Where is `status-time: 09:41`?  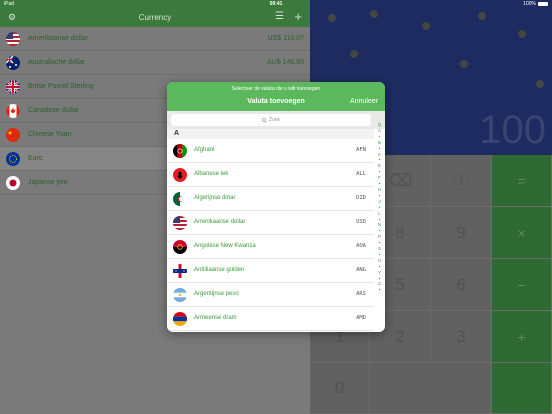 status-time: 09:41 is located at coordinates (276, 4).